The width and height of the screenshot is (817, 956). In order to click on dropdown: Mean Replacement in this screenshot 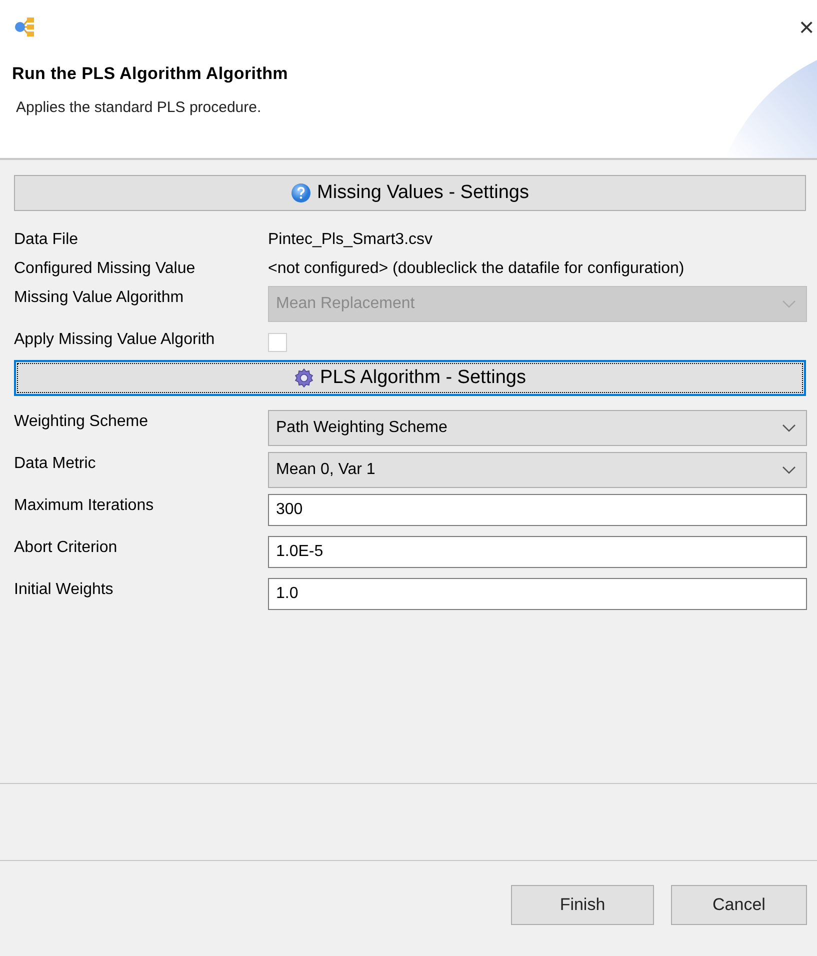, I will do `click(537, 304)`.